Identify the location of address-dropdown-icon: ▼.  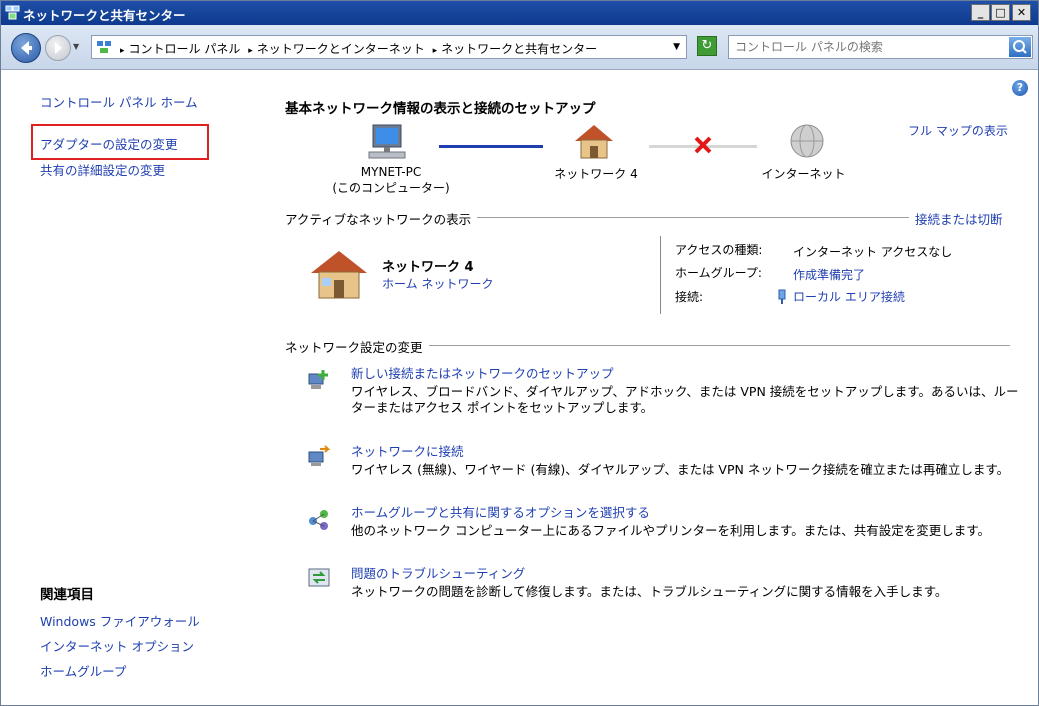
(676, 47).